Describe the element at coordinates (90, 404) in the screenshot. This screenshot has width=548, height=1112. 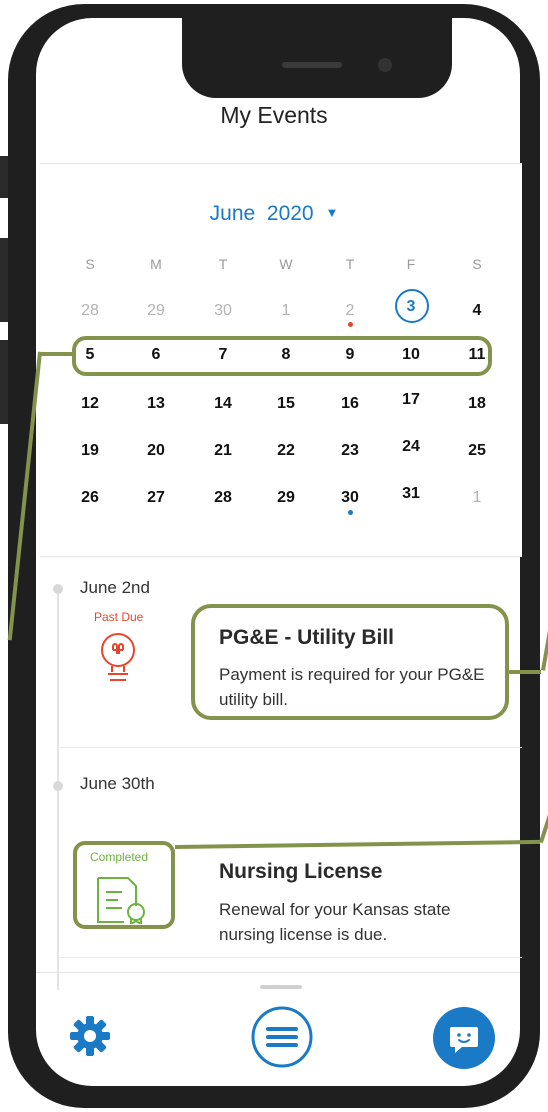
I see `calendar-day: 12` at that location.